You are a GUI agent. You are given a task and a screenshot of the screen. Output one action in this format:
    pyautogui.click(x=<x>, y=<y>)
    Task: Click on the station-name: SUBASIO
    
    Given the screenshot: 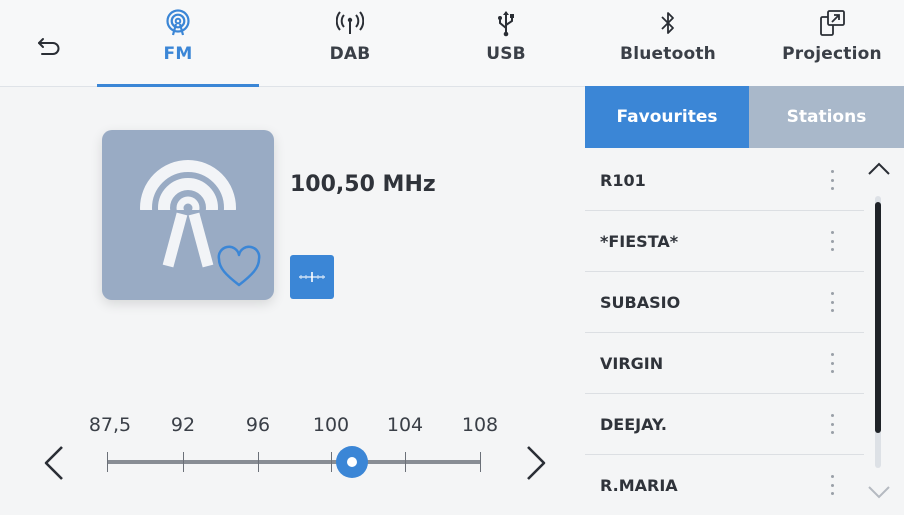 What is the action you would take?
    pyautogui.click(x=640, y=302)
    